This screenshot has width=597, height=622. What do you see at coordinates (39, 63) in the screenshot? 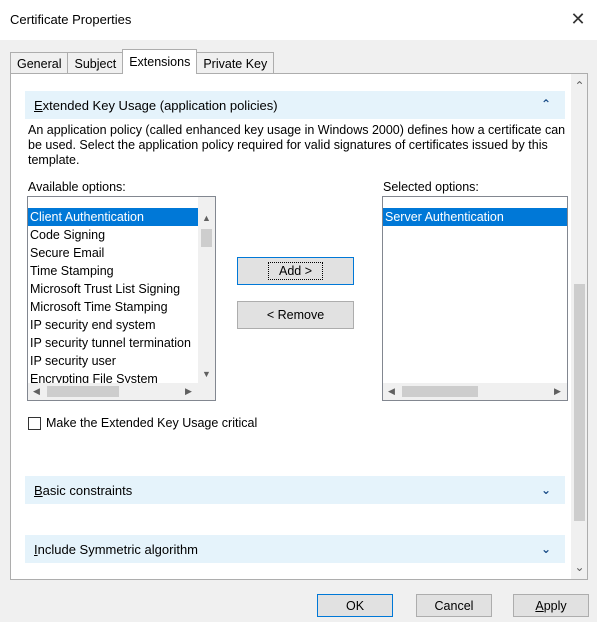
I see `tab-general: General` at bounding box center [39, 63].